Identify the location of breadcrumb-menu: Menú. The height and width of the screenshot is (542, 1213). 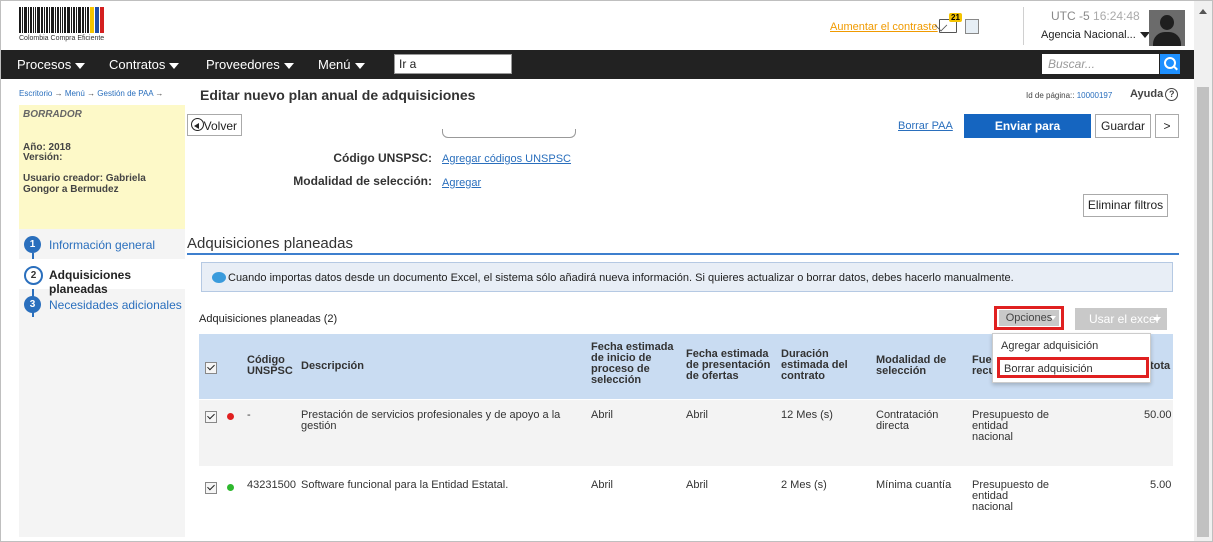
(75, 93).